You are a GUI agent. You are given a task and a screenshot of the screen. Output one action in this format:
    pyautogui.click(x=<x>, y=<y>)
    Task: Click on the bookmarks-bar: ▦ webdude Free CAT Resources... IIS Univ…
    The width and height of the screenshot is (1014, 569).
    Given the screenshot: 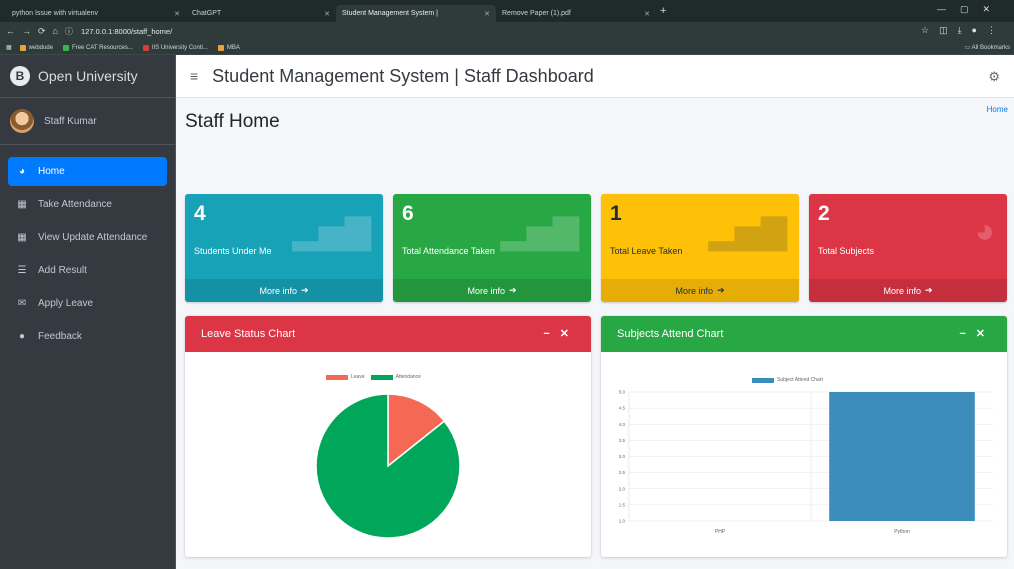 What is the action you would take?
    pyautogui.click(x=507, y=48)
    